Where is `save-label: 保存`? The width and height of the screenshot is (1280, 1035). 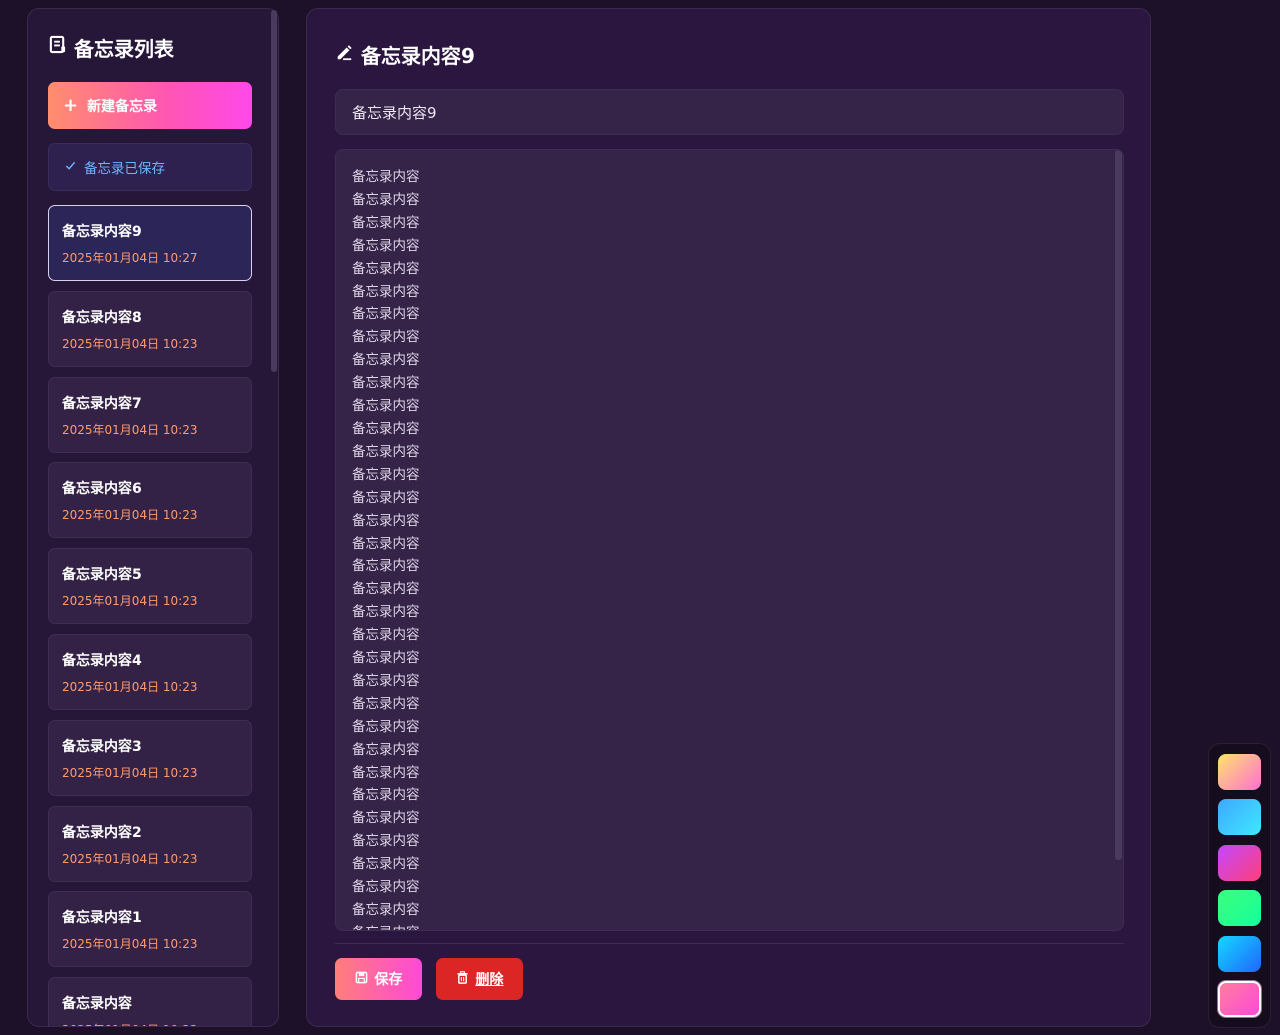 save-label: 保存 is located at coordinates (388, 980).